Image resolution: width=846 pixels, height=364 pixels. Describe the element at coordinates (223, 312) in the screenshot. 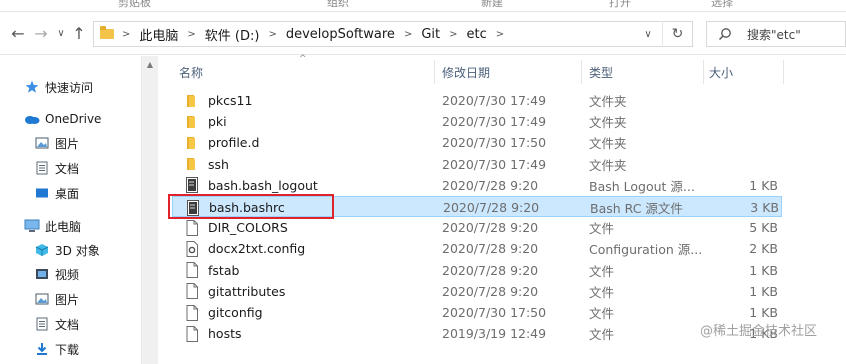

I see `file-name-cell: gitconfig` at that location.